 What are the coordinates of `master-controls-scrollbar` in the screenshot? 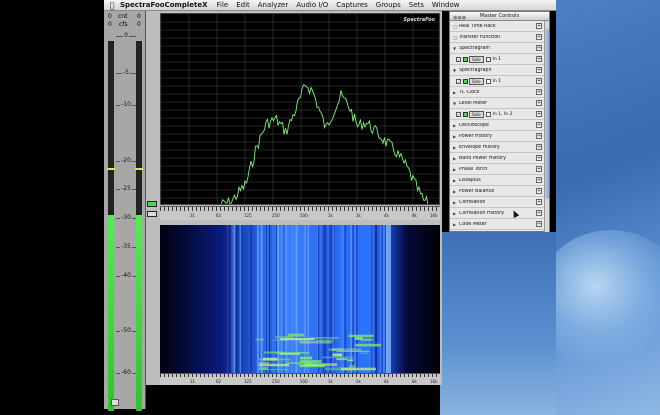 It's located at (546, 126).